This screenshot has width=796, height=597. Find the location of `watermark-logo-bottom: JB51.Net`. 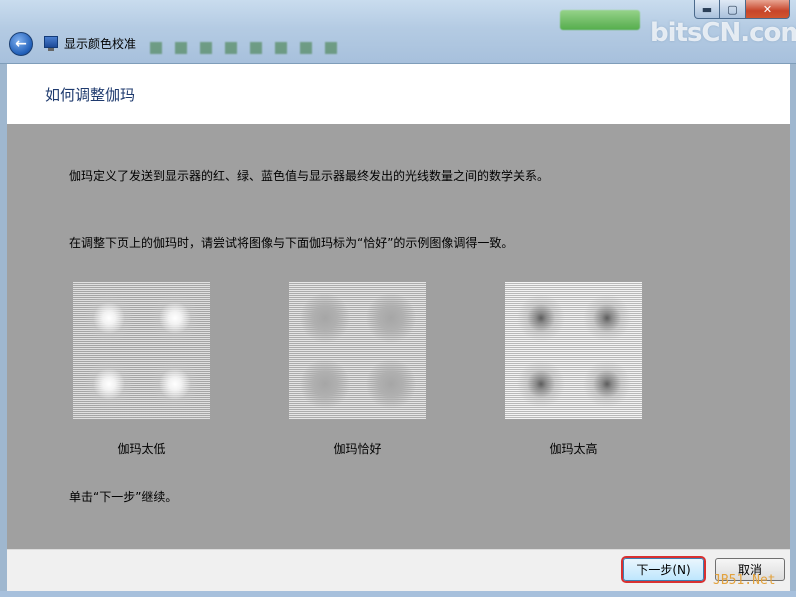

watermark-logo-bottom: JB51.Net is located at coordinates (744, 580).